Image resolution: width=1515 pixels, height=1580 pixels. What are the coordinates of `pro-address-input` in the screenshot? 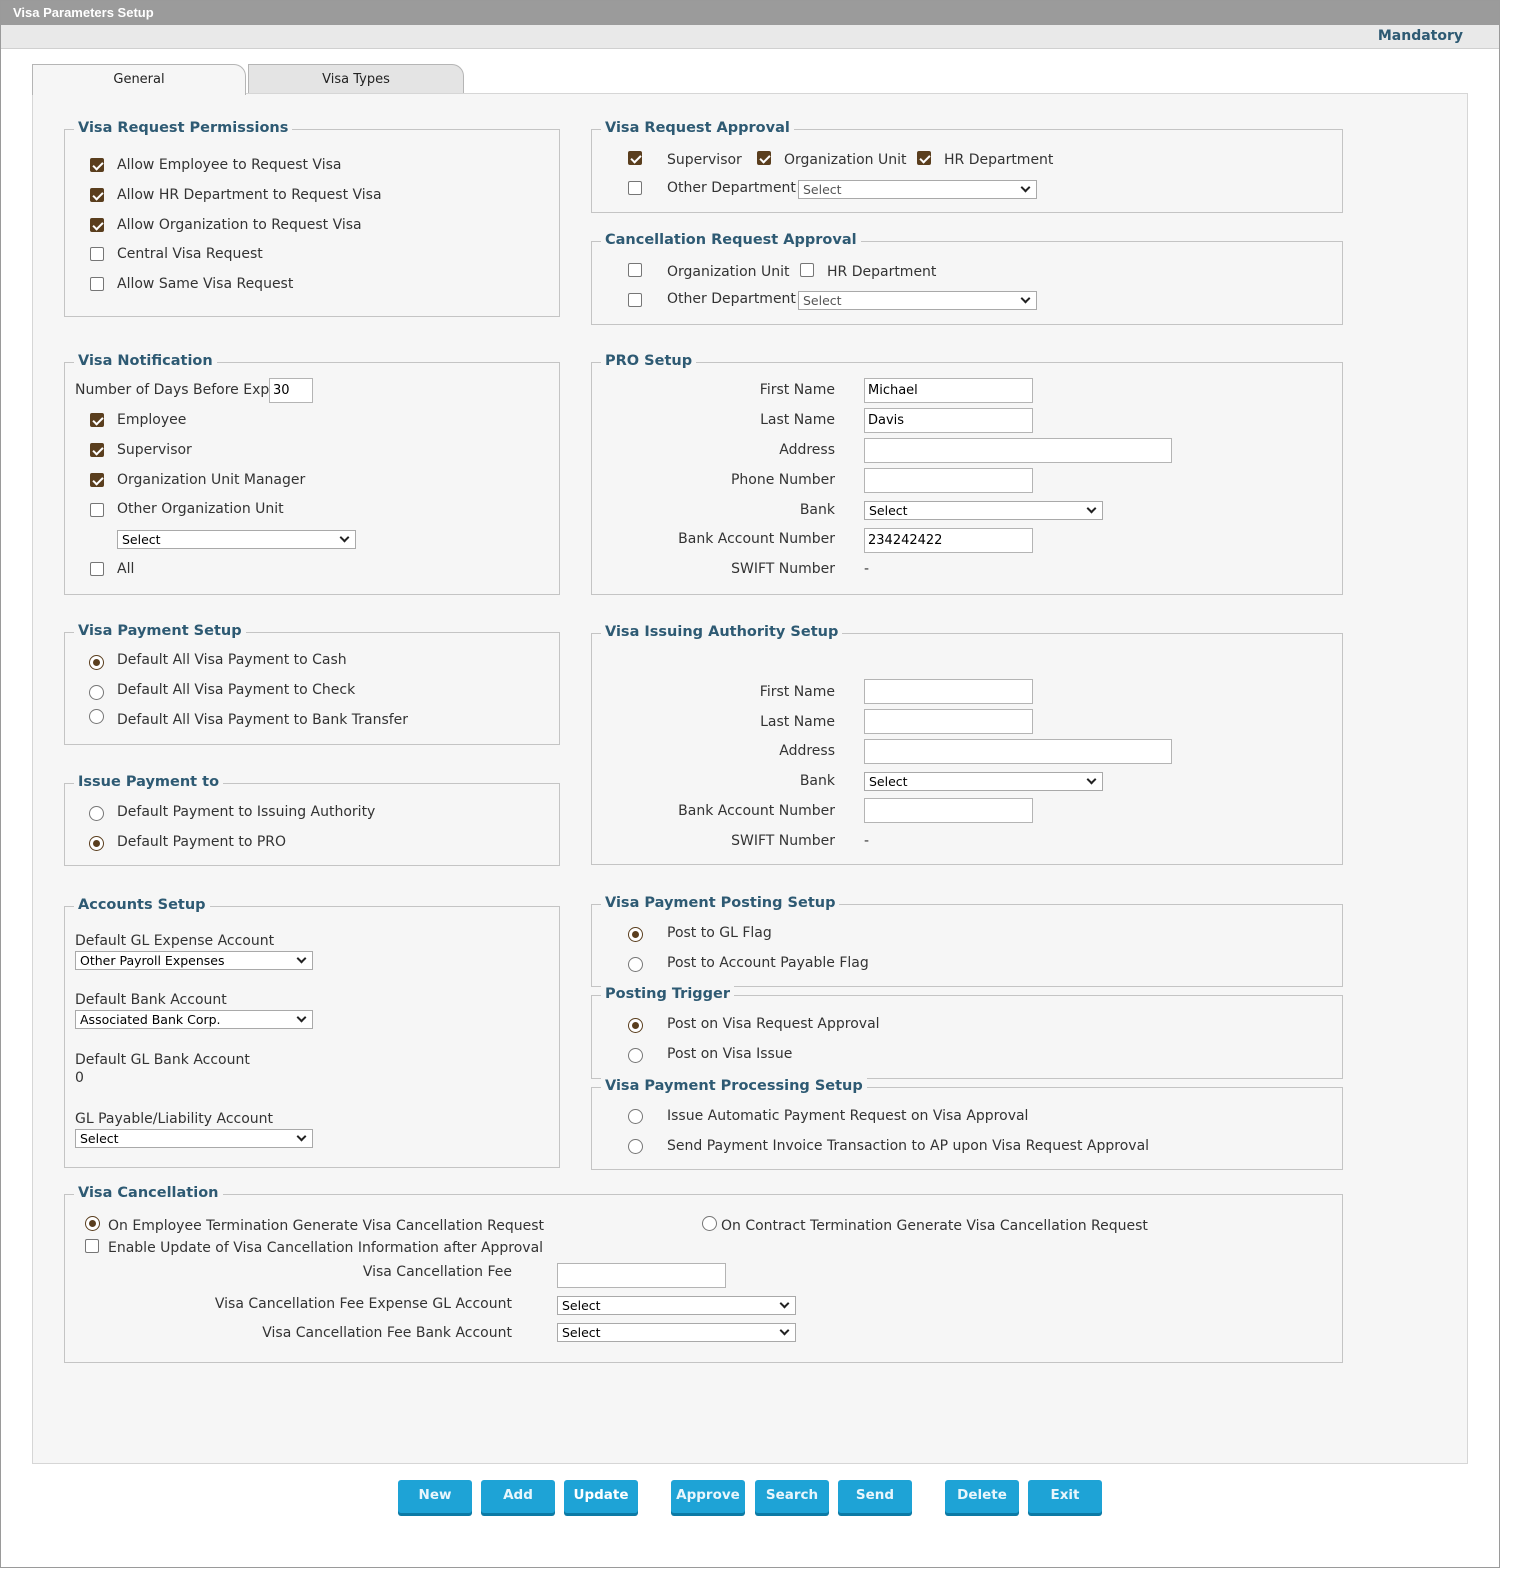 It's located at (1018, 450).